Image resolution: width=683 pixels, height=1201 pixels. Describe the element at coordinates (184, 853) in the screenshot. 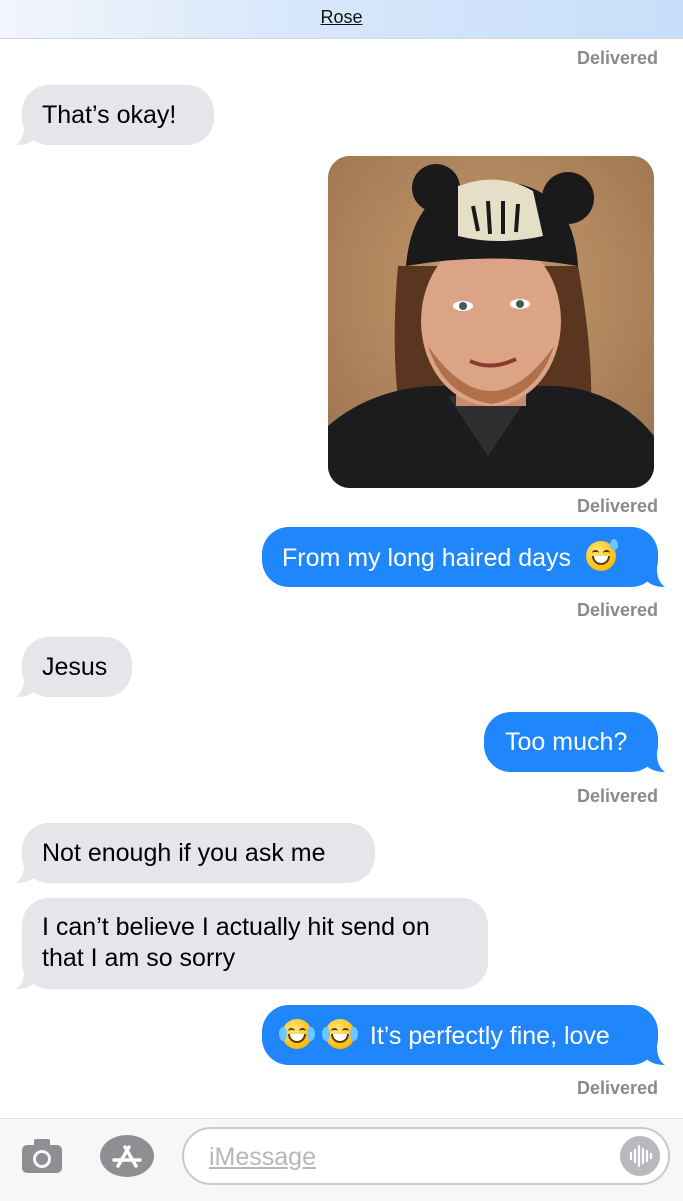

I see `message-text: Not enough if you ask me` at that location.